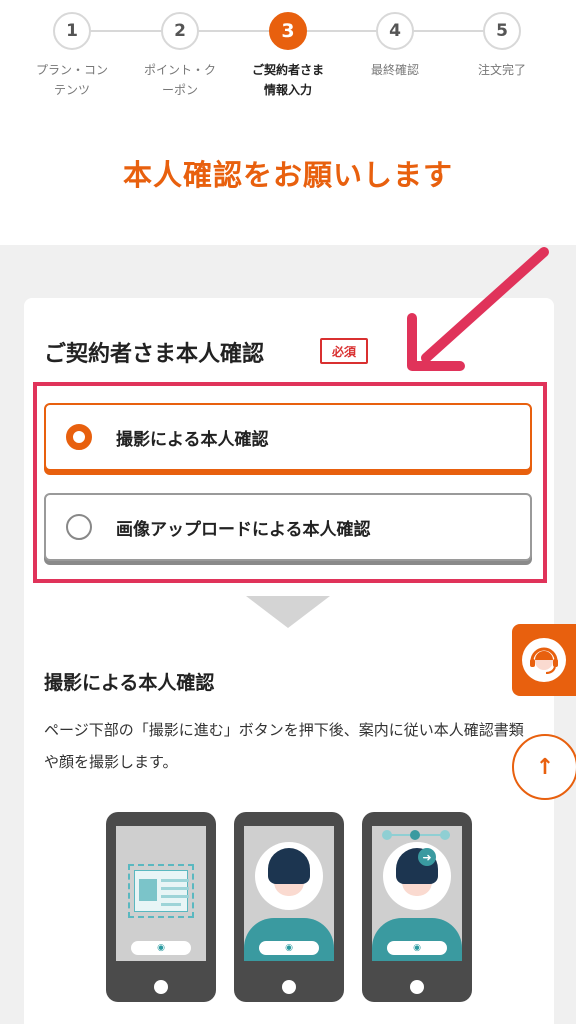 This screenshot has width=576, height=1024. I want to click on section-title: 撮影による本人確認, so click(129, 683).